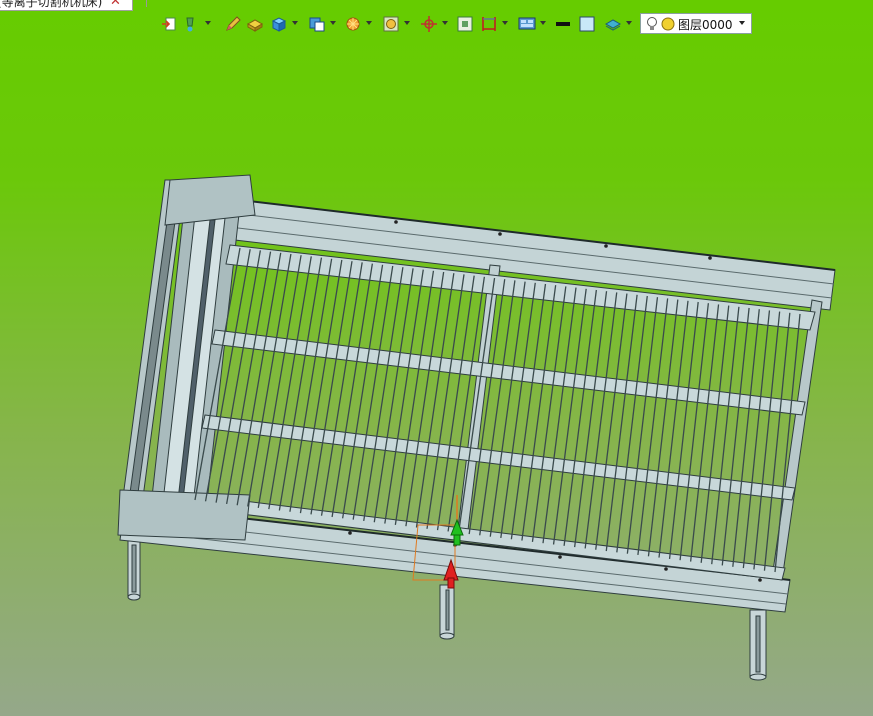 The image size is (873, 716). Describe the element at coordinates (279, 24) in the screenshot. I see `cube-blue-icon` at that location.